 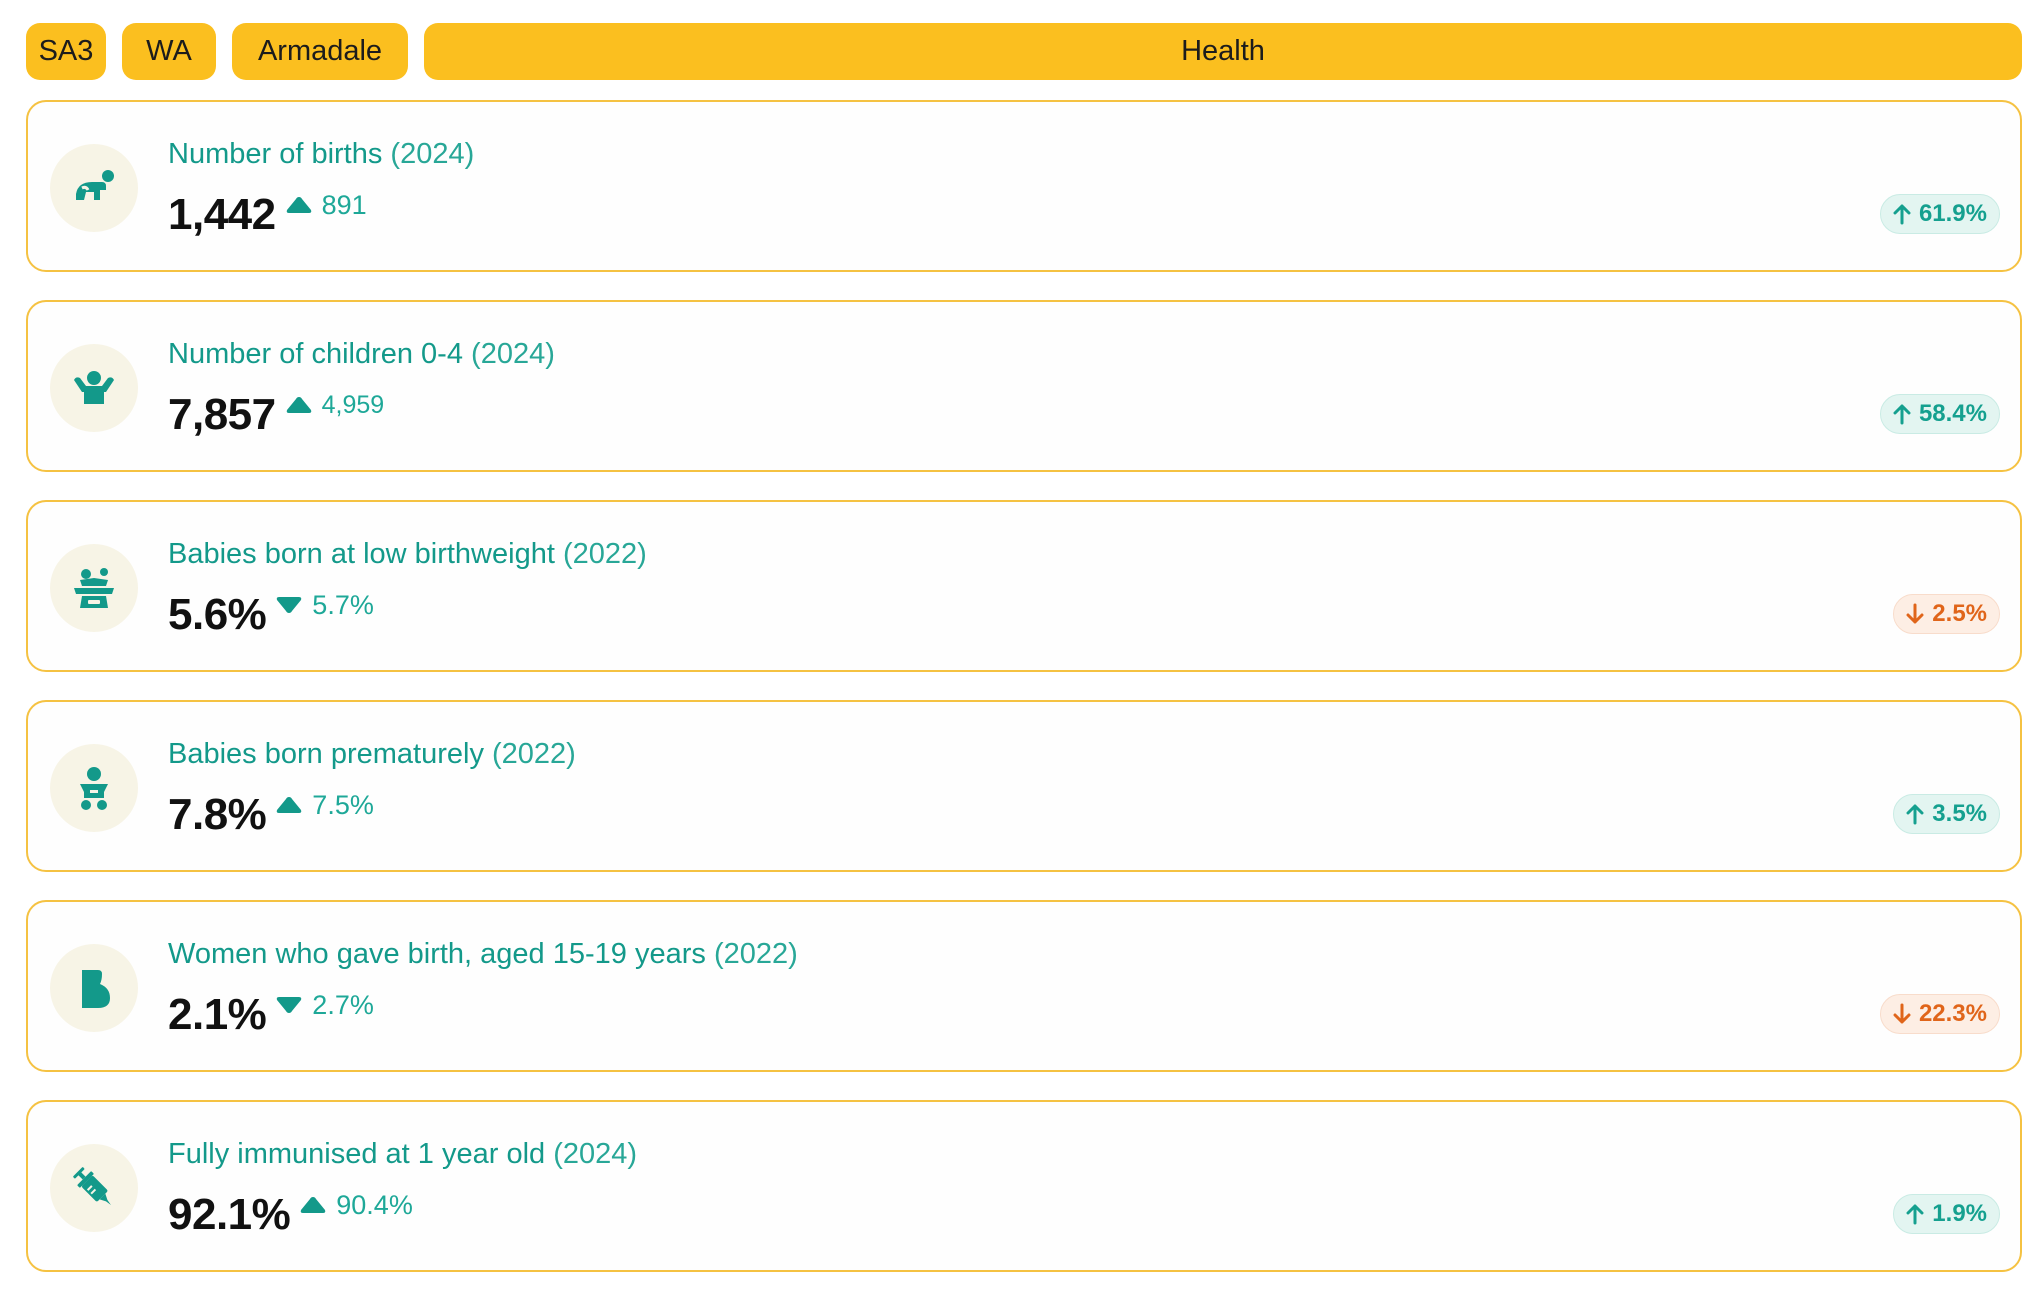 What do you see at coordinates (344, 204) in the screenshot?
I see `comparison-value: 891` at bounding box center [344, 204].